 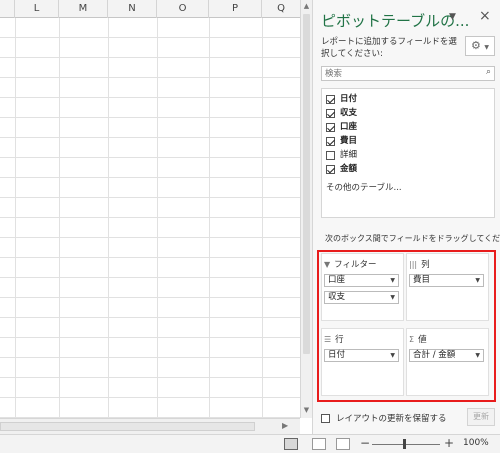 I want to click on filter-chip-account: 口座 ▼, so click(x=361, y=280).